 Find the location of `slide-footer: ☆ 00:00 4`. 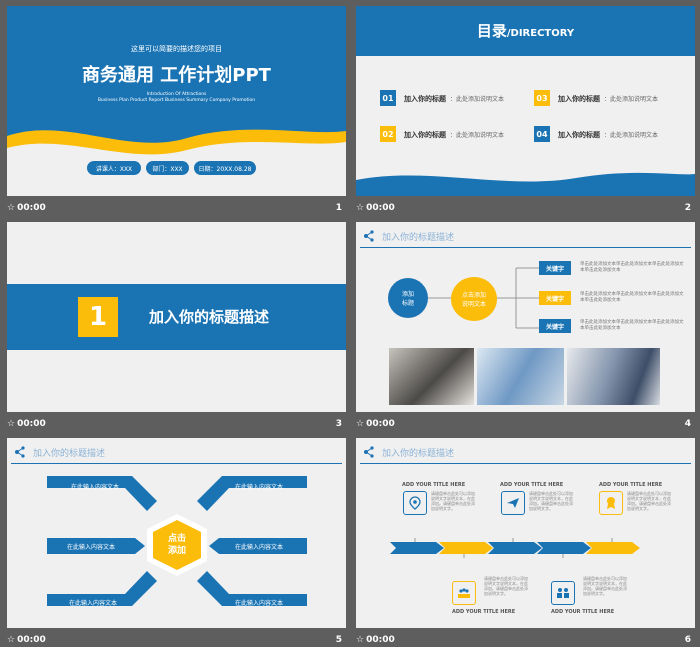

slide-footer: ☆ 00:00 4 is located at coordinates (525, 424).